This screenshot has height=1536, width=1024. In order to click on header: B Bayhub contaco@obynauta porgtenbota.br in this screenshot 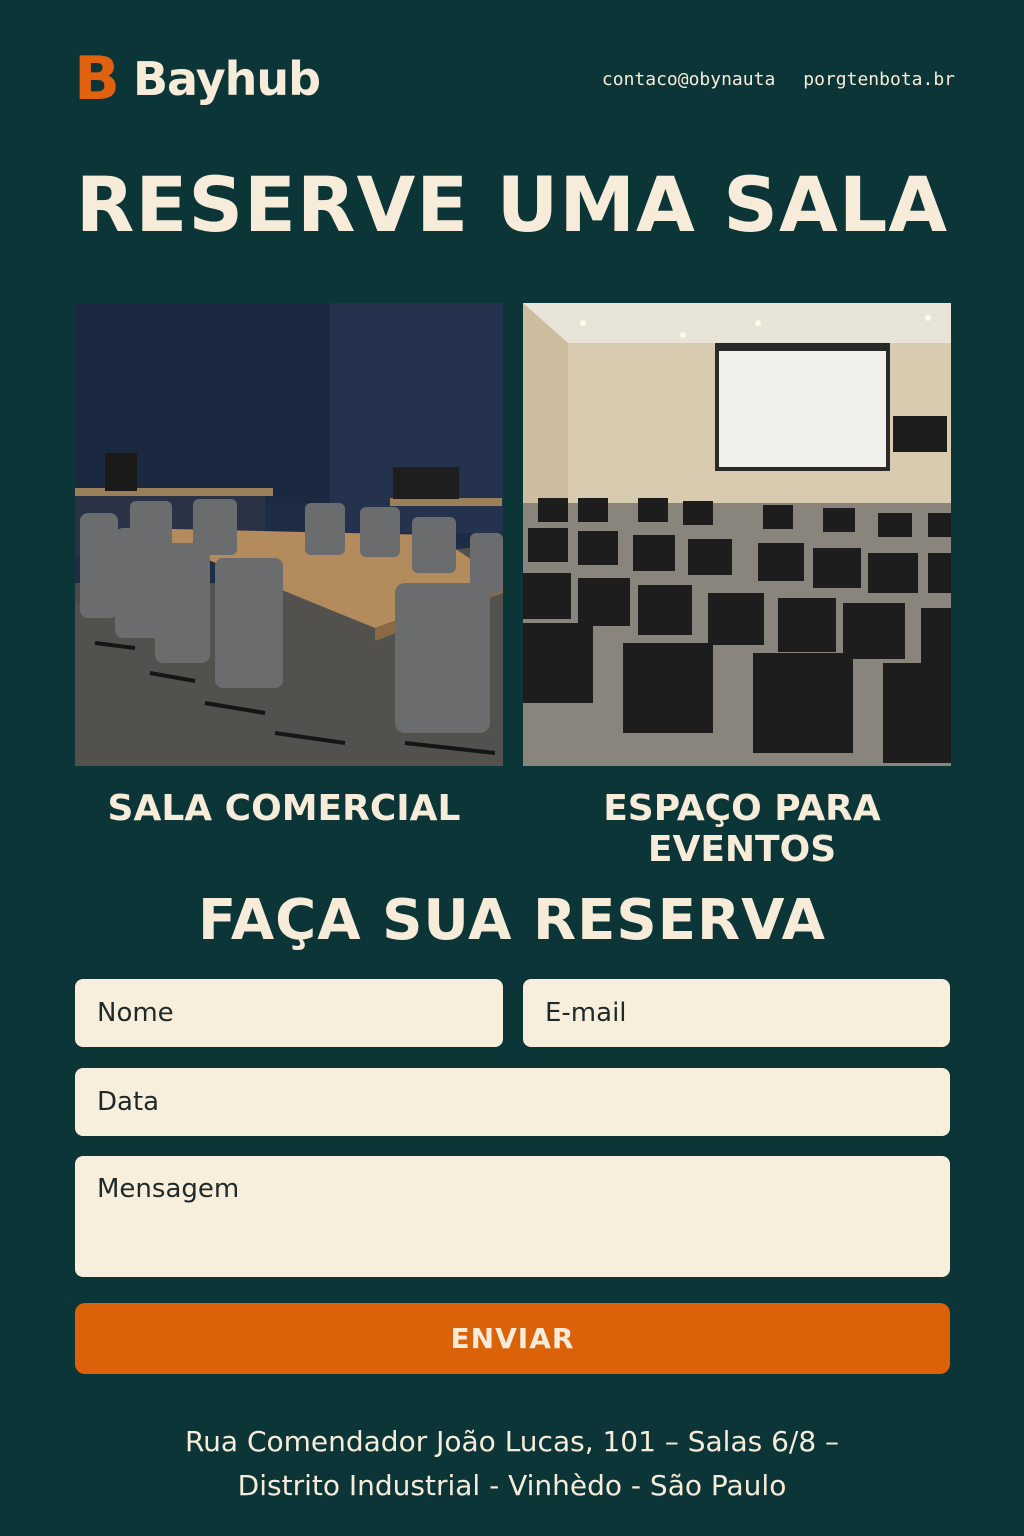, I will do `click(514, 79)`.